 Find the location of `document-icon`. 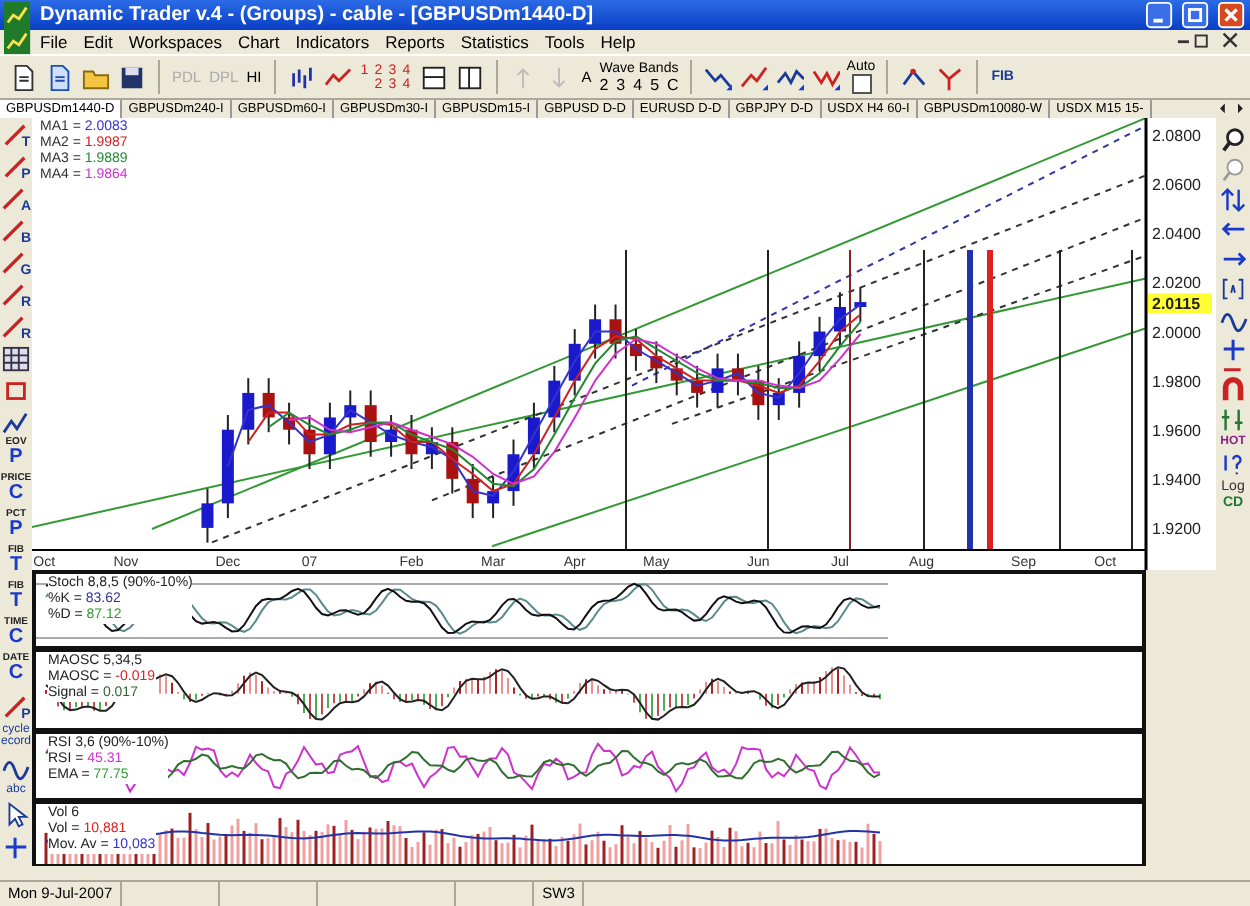

document-icon is located at coordinates (60, 77).